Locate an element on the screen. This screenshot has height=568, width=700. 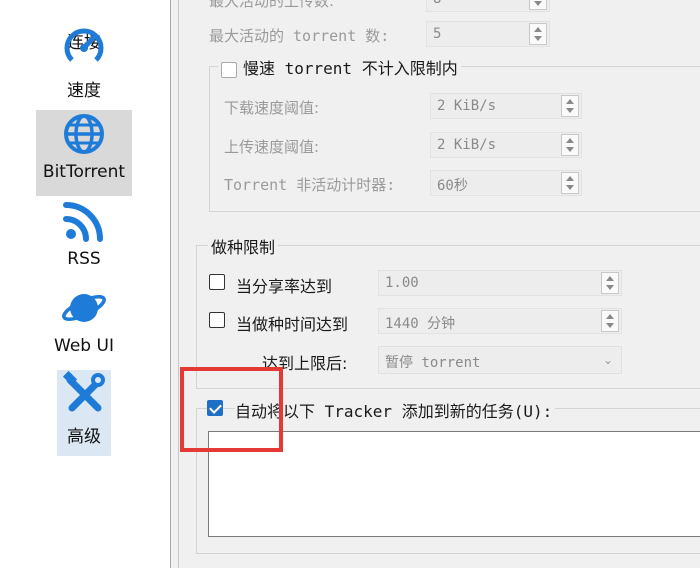
sidebar-item-bittorrent: BitTorrent is located at coordinates (84, 153).